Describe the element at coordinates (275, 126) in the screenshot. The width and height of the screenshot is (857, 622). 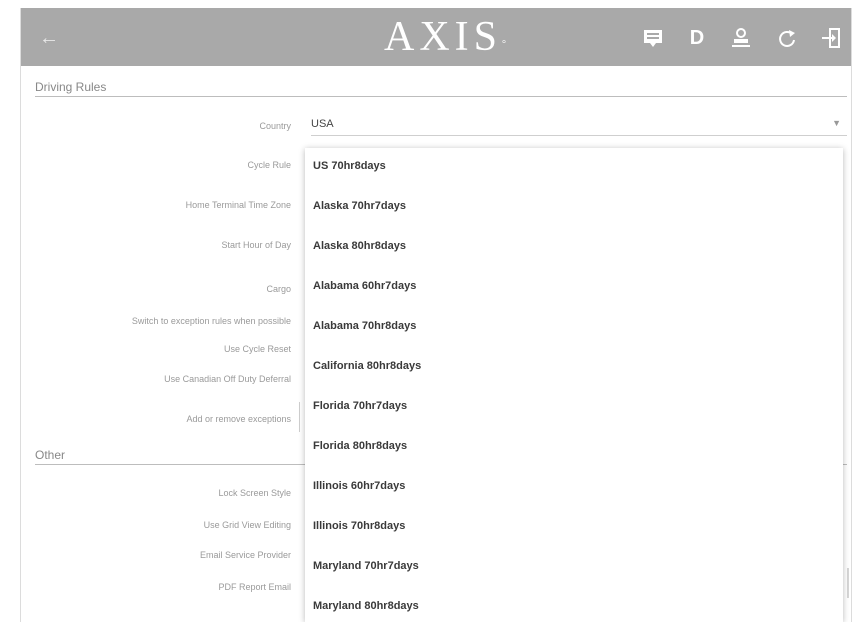
I see `country-label: Country` at that location.